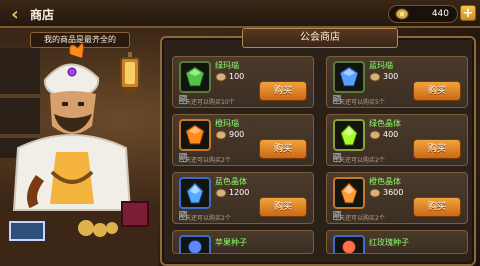 The width and height of the screenshot is (480, 266). Describe the element at coordinates (385, 123) in the screenshot. I see `item-name: 绿色晶体` at that location.